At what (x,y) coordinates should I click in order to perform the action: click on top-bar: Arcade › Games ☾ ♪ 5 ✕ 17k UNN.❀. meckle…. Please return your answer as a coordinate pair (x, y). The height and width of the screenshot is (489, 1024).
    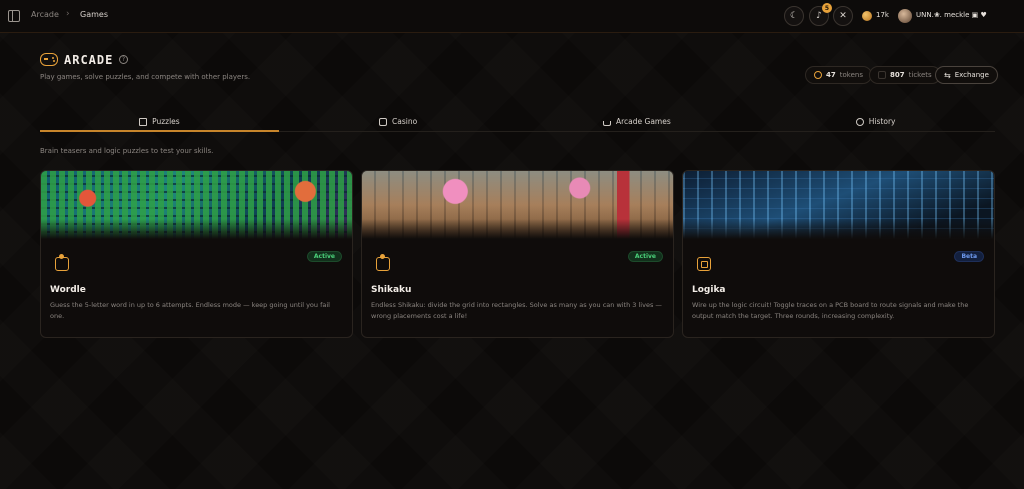
    Looking at the image, I should click on (512, 16).